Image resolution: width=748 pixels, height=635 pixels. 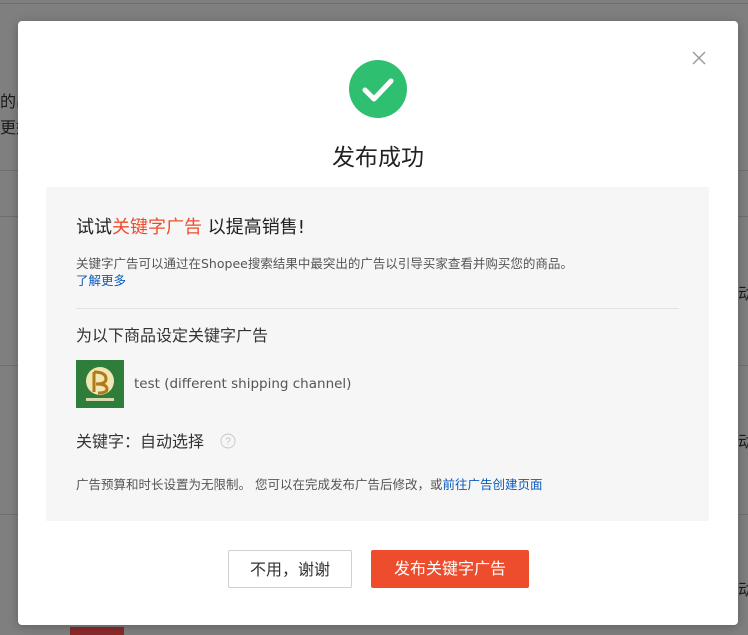 What do you see at coordinates (377, 308) in the screenshot?
I see `panel-divider` at bounding box center [377, 308].